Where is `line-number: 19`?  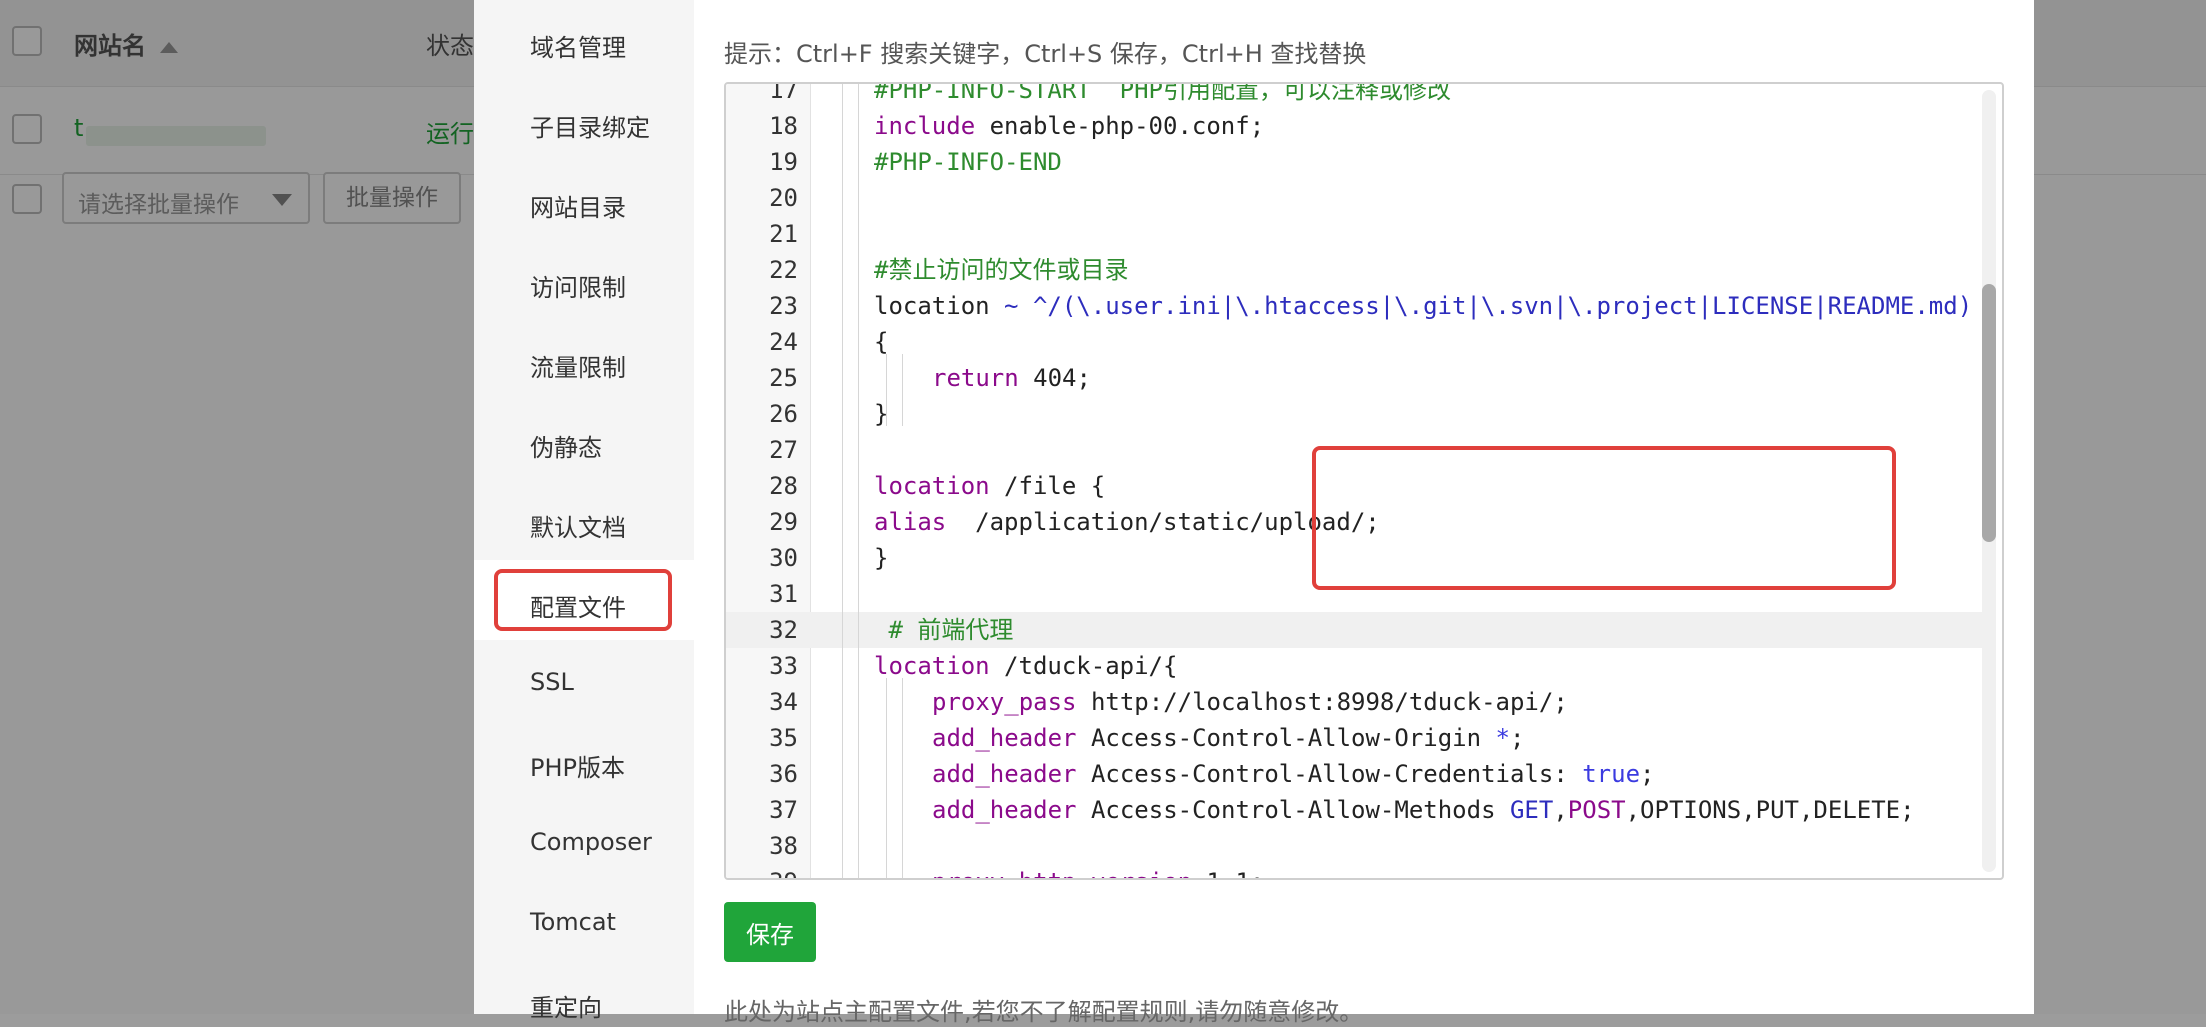 line-number: 19 is located at coordinates (783, 162).